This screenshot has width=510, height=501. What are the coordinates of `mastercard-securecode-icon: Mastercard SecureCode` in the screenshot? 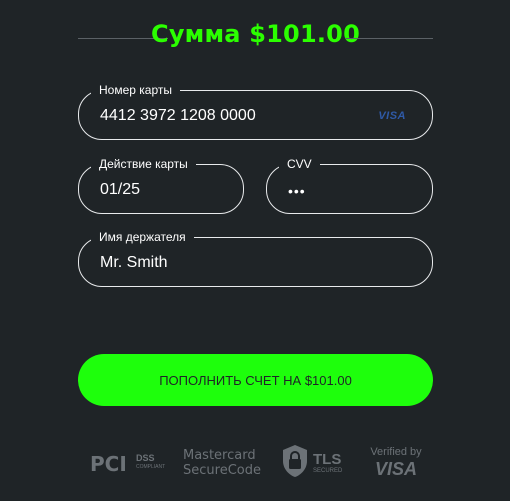 It's located at (225, 462).